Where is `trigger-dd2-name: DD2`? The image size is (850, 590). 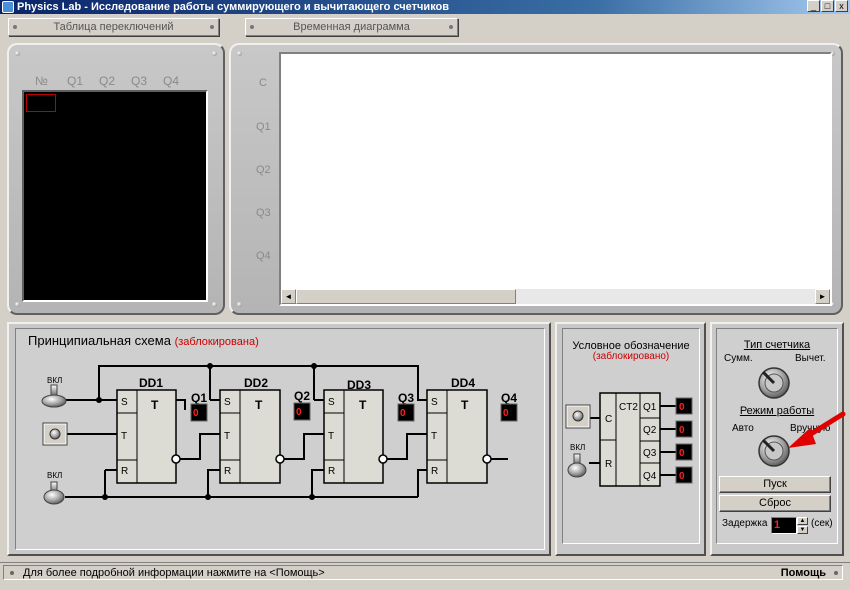
trigger-dd2-name: DD2 is located at coordinates (256, 383).